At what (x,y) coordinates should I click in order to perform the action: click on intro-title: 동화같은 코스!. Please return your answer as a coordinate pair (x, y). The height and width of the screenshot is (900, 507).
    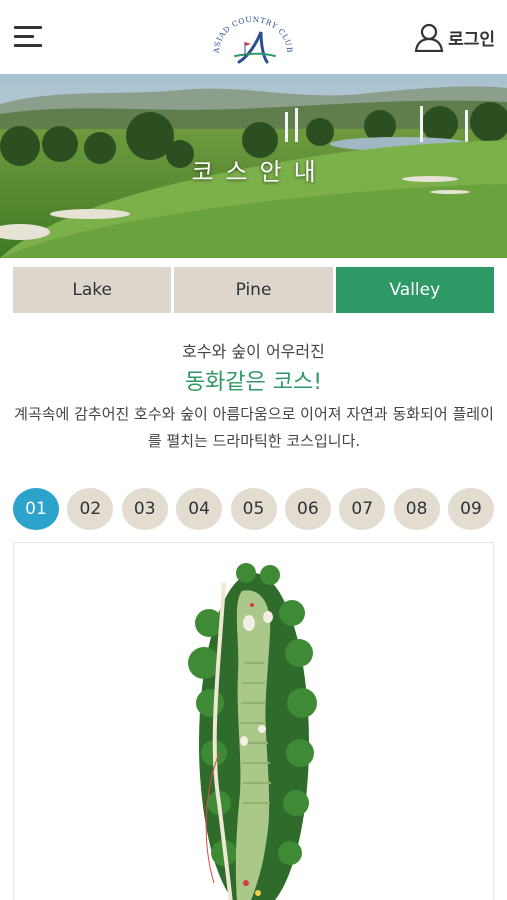
    Looking at the image, I should click on (253, 382).